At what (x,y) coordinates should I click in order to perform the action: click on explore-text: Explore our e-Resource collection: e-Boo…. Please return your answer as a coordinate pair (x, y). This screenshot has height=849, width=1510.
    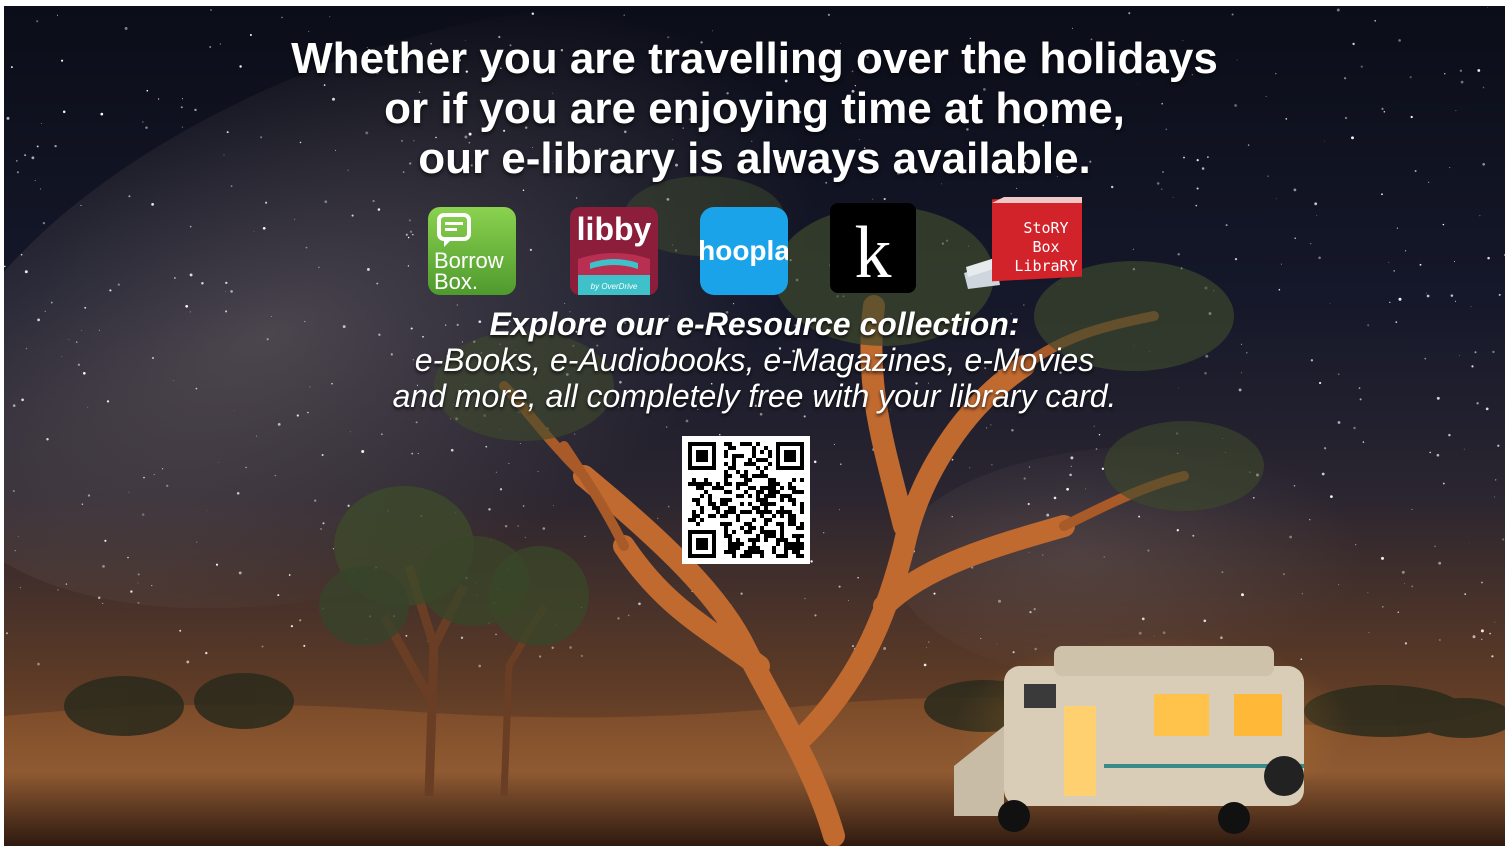
    Looking at the image, I should click on (754, 360).